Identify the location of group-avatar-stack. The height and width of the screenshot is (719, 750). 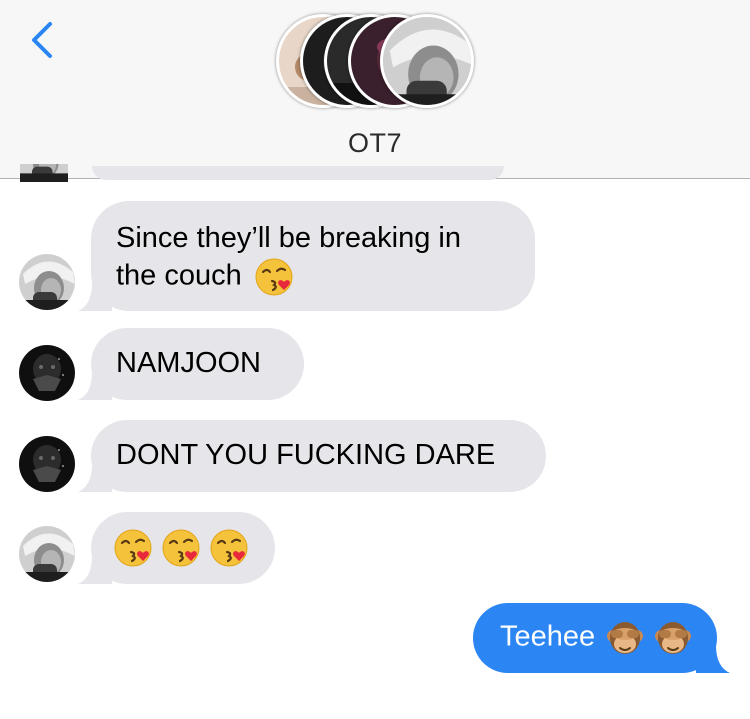
(375, 64).